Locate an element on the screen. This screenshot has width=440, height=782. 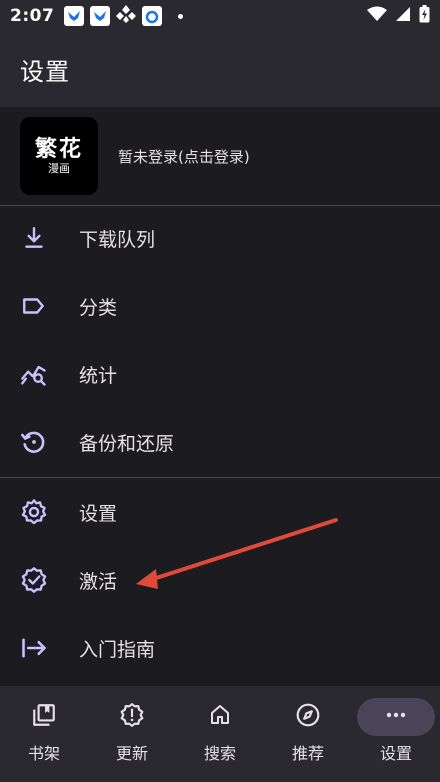
menu-label: 下载队列 is located at coordinates (117, 239).